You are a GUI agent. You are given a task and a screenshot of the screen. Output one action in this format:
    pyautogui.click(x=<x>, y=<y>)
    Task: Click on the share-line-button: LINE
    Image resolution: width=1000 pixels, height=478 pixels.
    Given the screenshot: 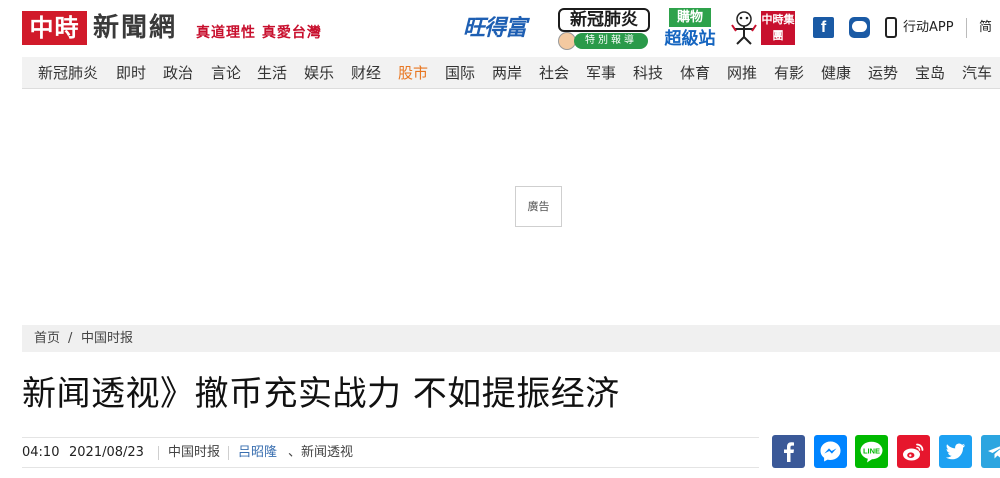 What is the action you would take?
    pyautogui.click(x=871, y=451)
    